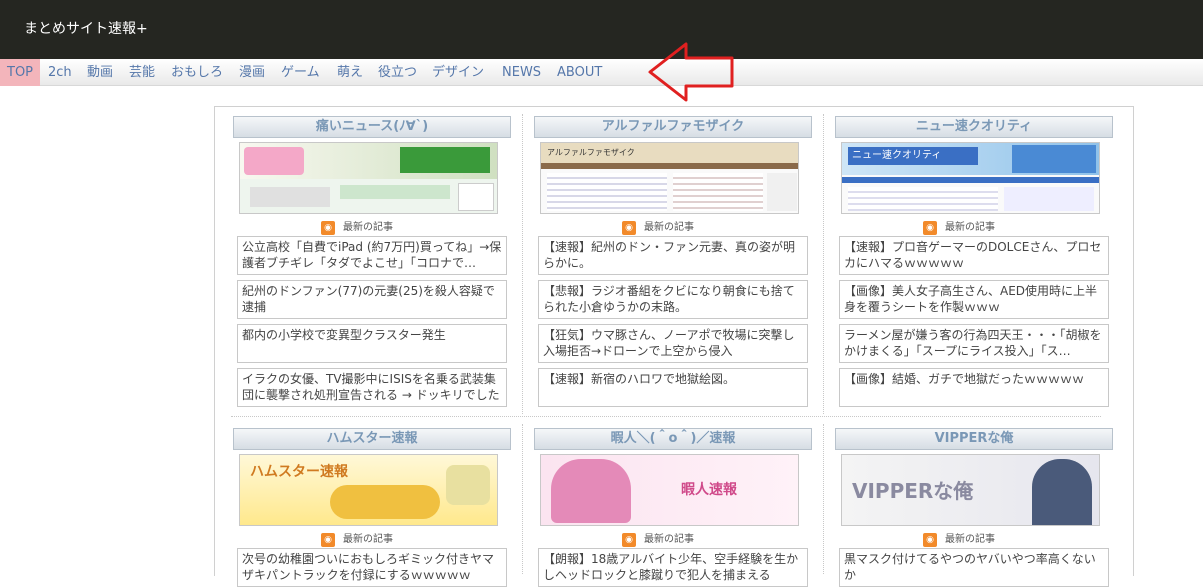 The height and width of the screenshot is (587, 1203). Describe the element at coordinates (669, 490) in the screenshot. I see `site-thumbnail: 暇人速報` at that location.